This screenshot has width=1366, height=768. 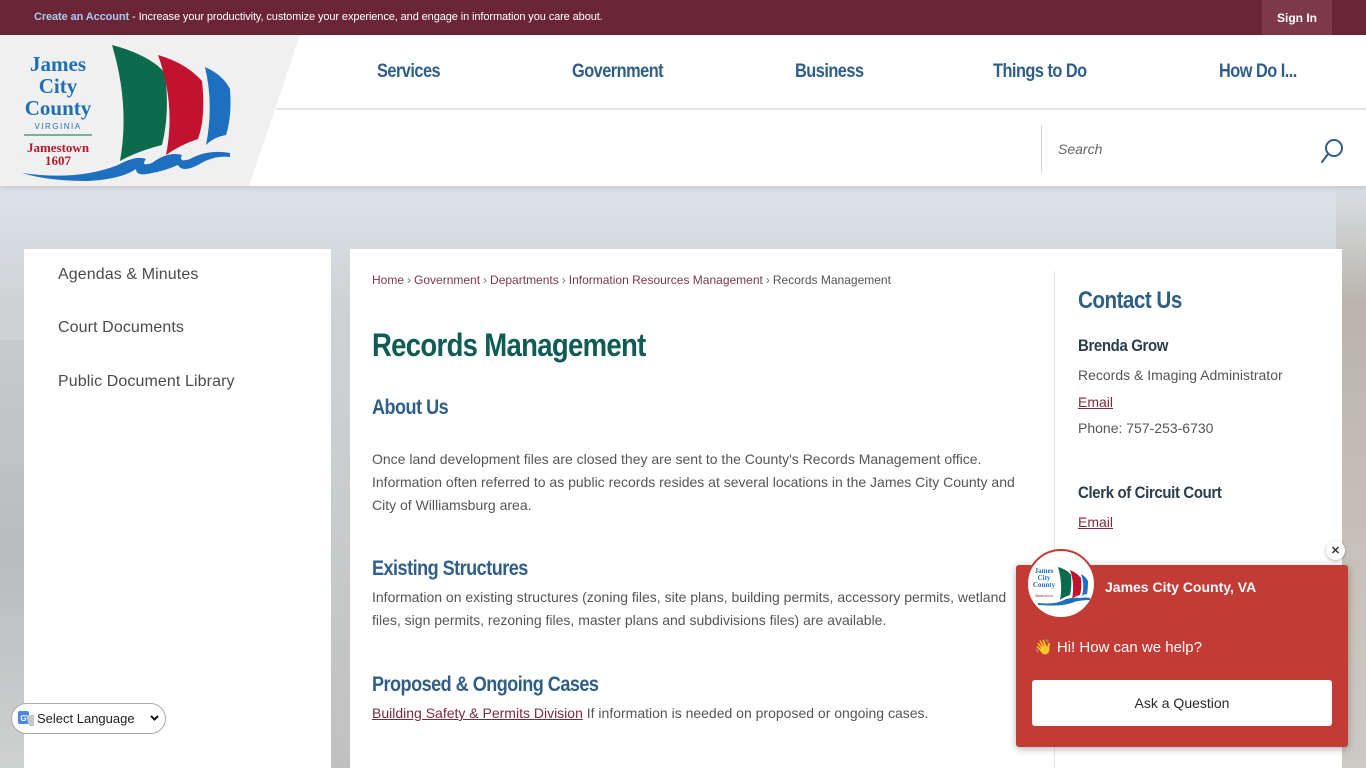 What do you see at coordinates (485, 684) in the screenshot?
I see `section-heading-proposed-ongoing: Proposed & Ongoing Cases` at bounding box center [485, 684].